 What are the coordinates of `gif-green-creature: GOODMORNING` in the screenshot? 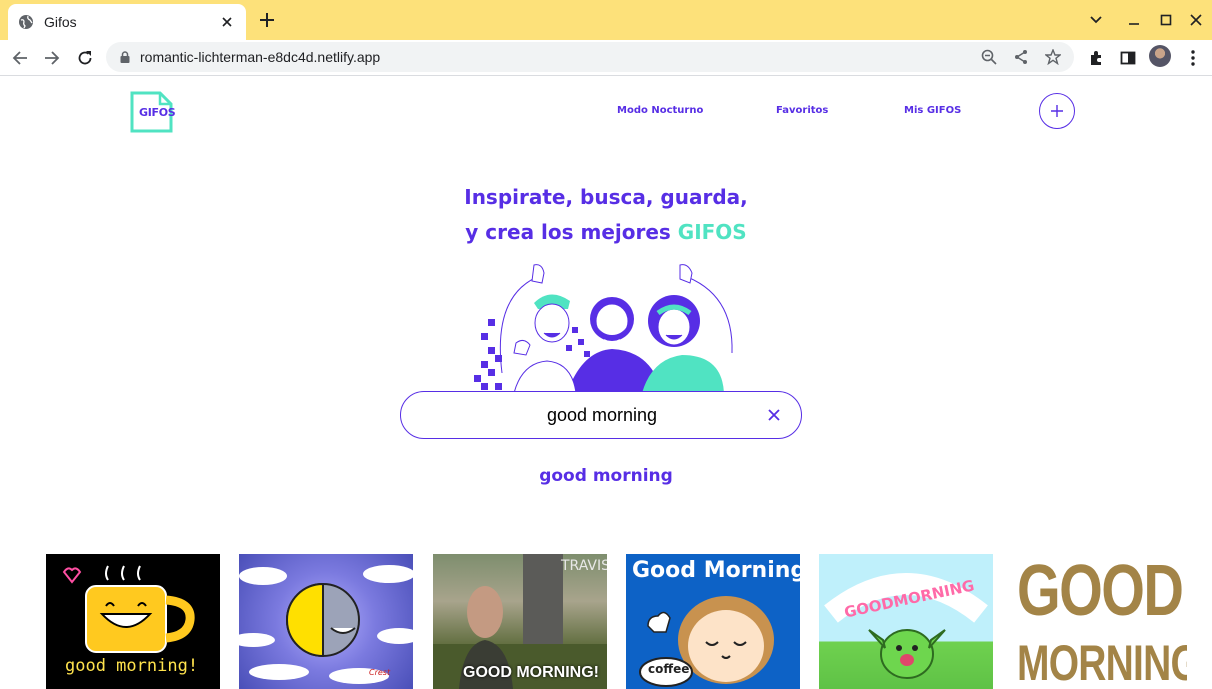 It's located at (906, 621).